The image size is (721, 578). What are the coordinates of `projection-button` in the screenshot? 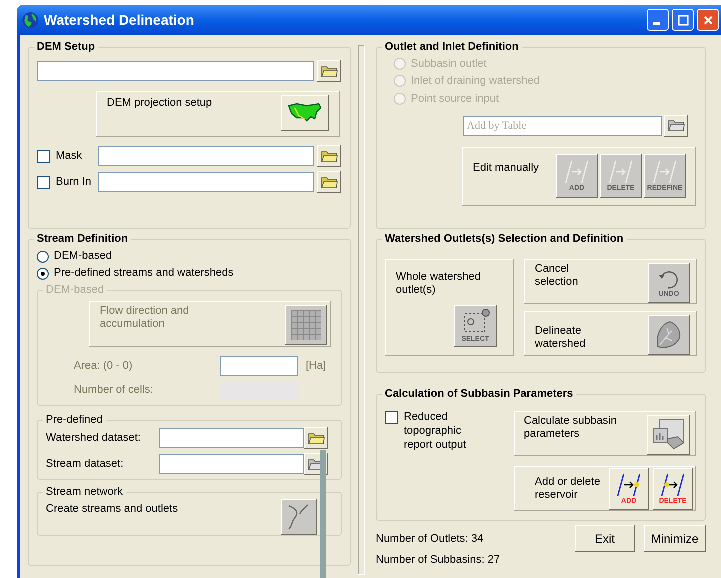 It's located at (305, 113).